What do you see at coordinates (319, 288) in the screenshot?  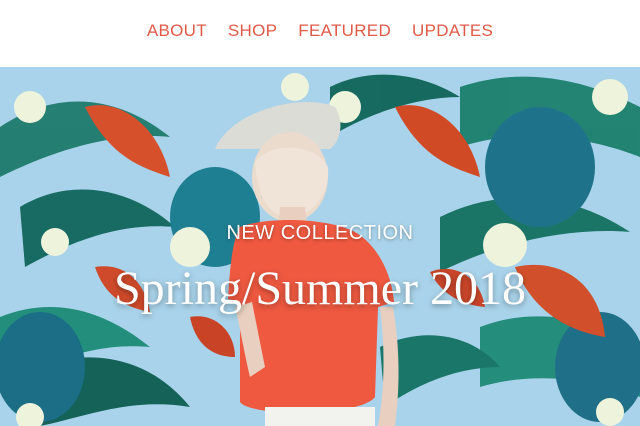 I see `hero-headline: Spring/Summer 2018` at bounding box center [319, 288].